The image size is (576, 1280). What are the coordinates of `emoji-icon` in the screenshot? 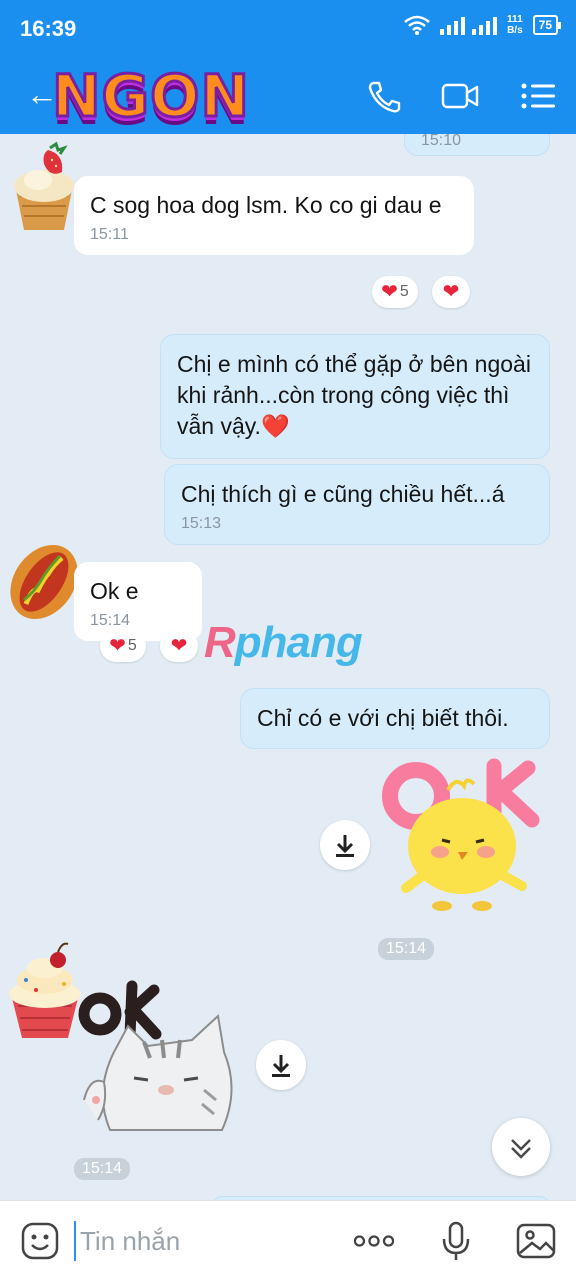 It's located at (40, 1241).